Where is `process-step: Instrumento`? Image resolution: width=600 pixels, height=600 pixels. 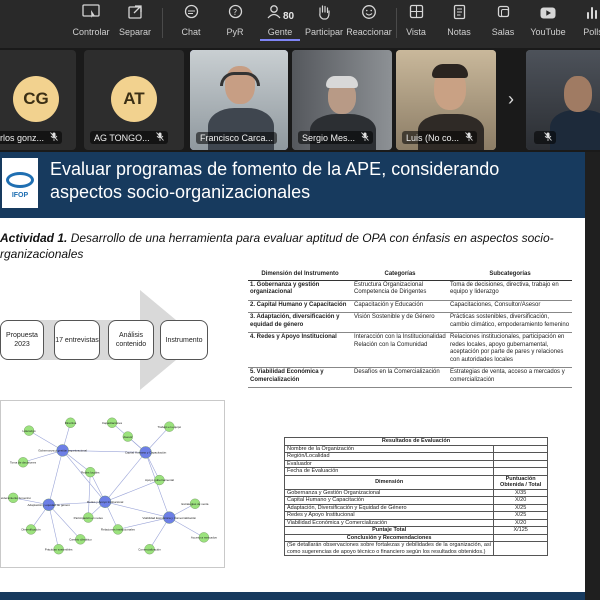 process-step: Instrumento is located at coordinates (184, 340).